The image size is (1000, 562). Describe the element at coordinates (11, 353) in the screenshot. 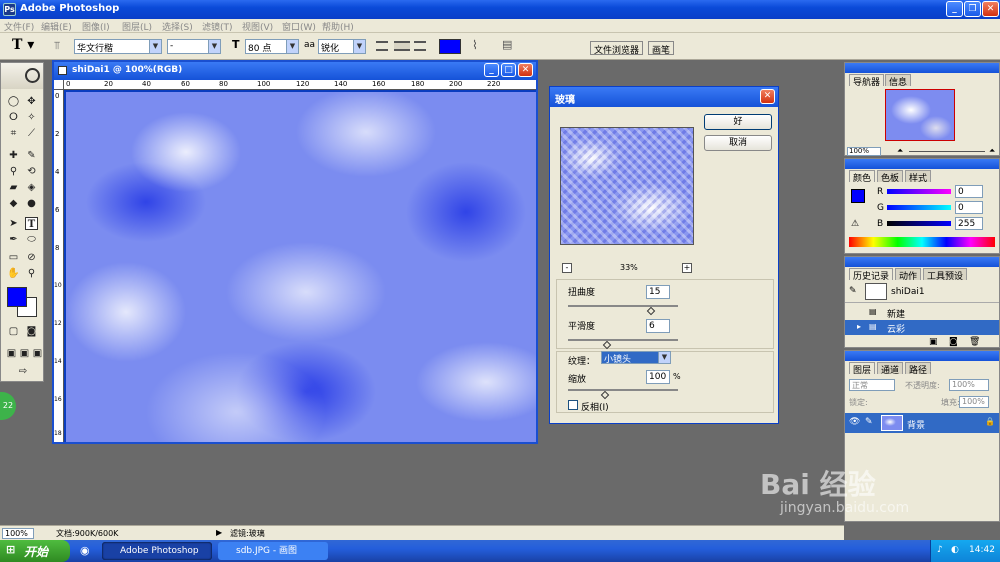

I see `screen-mode-1-icon: ▣` at that location.